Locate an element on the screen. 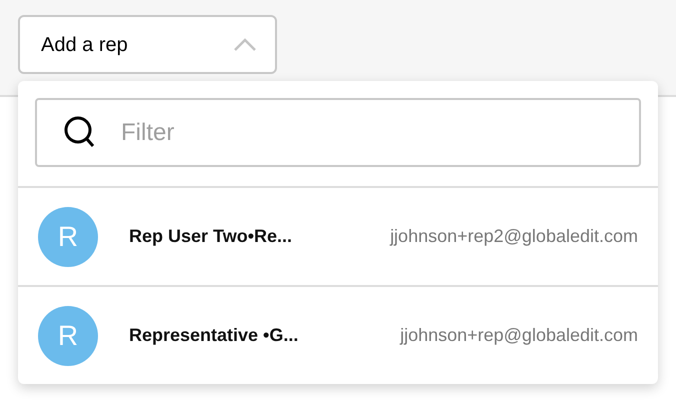  chevron-icon is located at coordinates (245, 45).